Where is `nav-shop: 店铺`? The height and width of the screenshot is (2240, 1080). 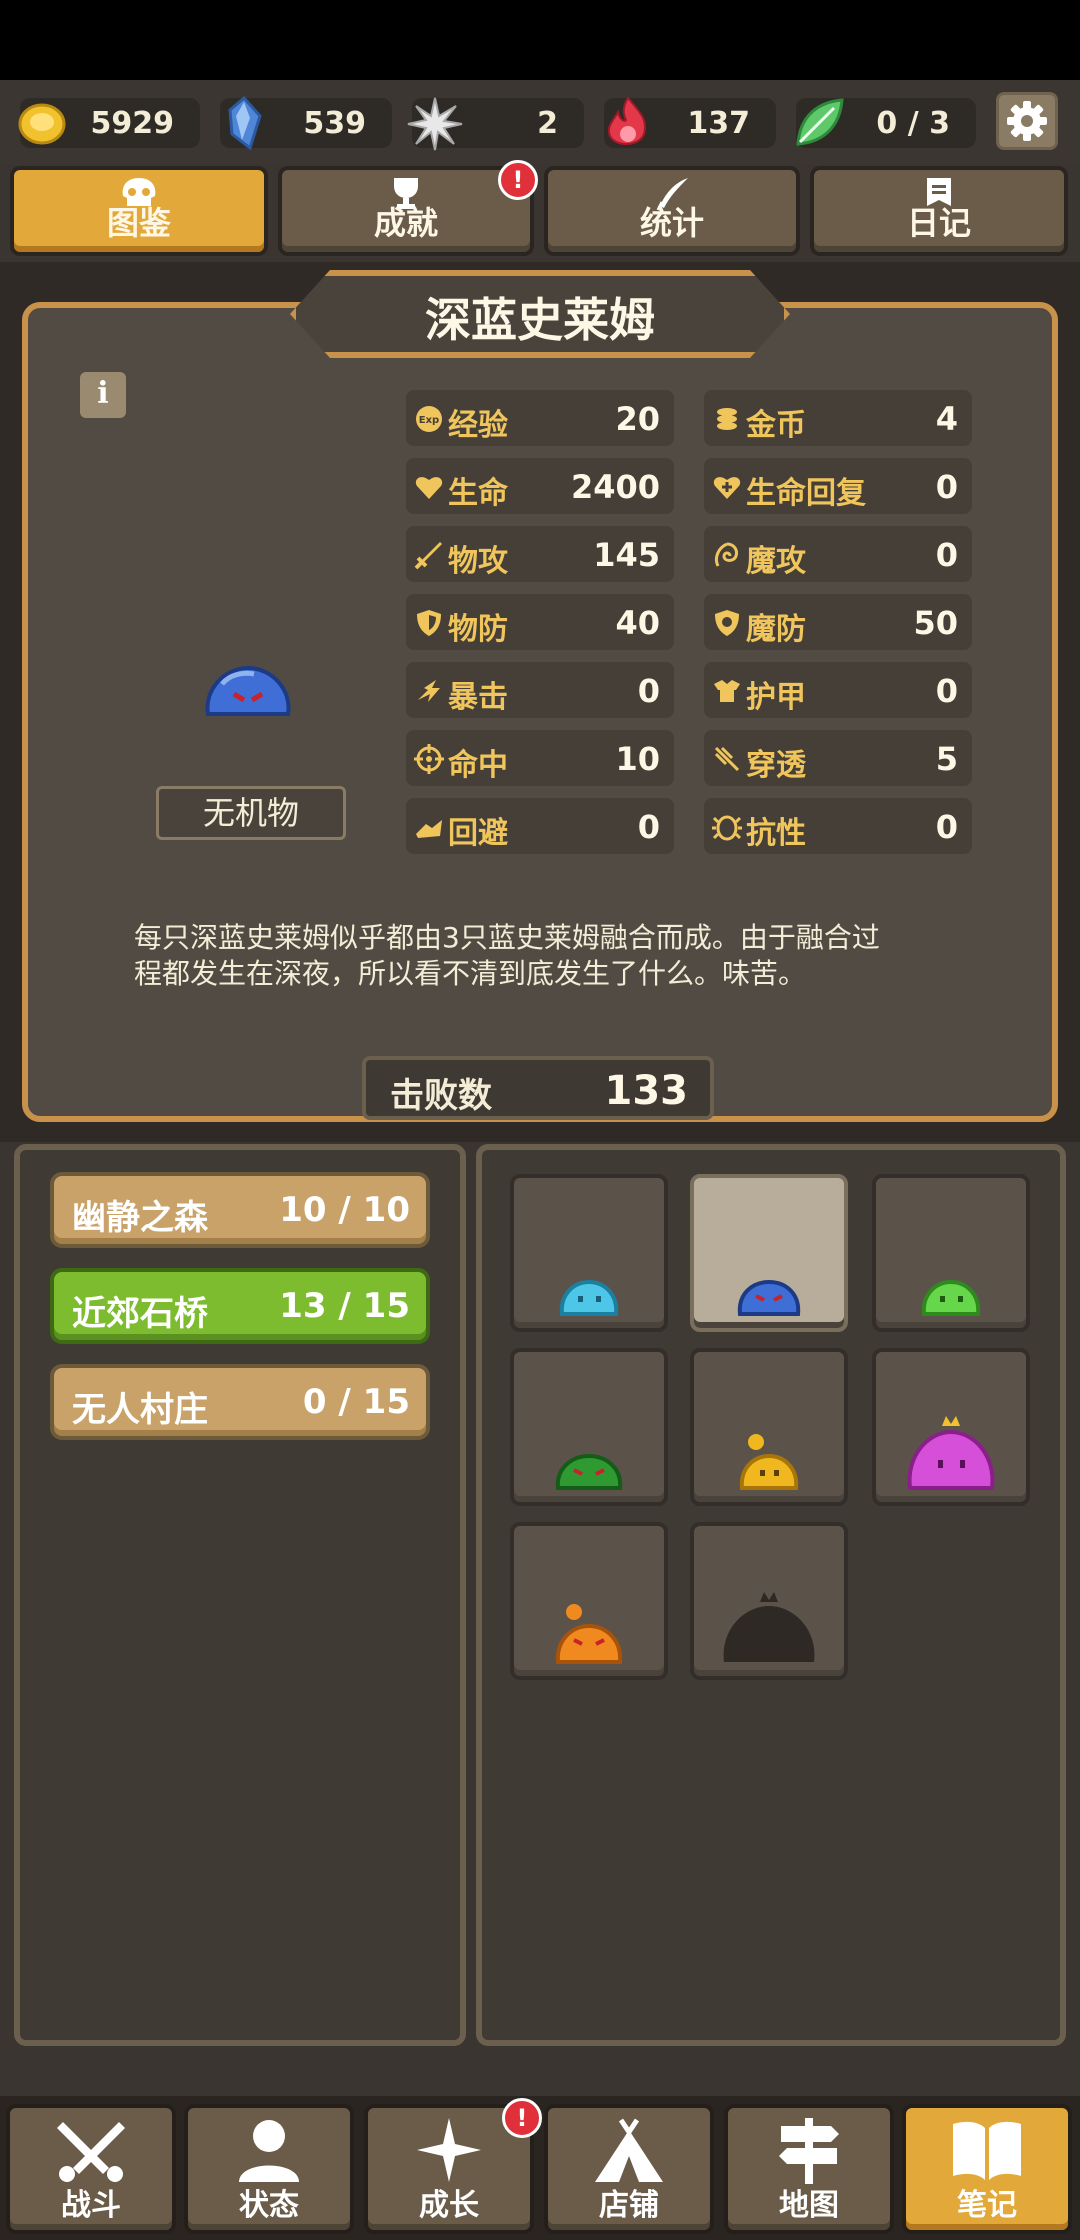
nav-shop: 店铺 is located at coordinates (629, 2169).